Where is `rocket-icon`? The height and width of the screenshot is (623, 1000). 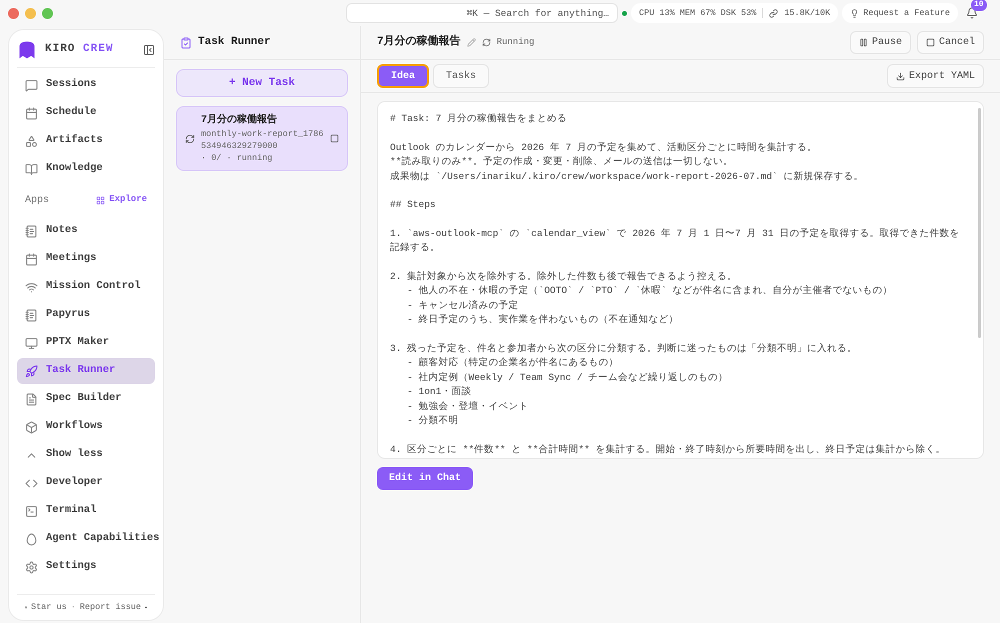 rocket-icon is located at coordinates (31, 371).